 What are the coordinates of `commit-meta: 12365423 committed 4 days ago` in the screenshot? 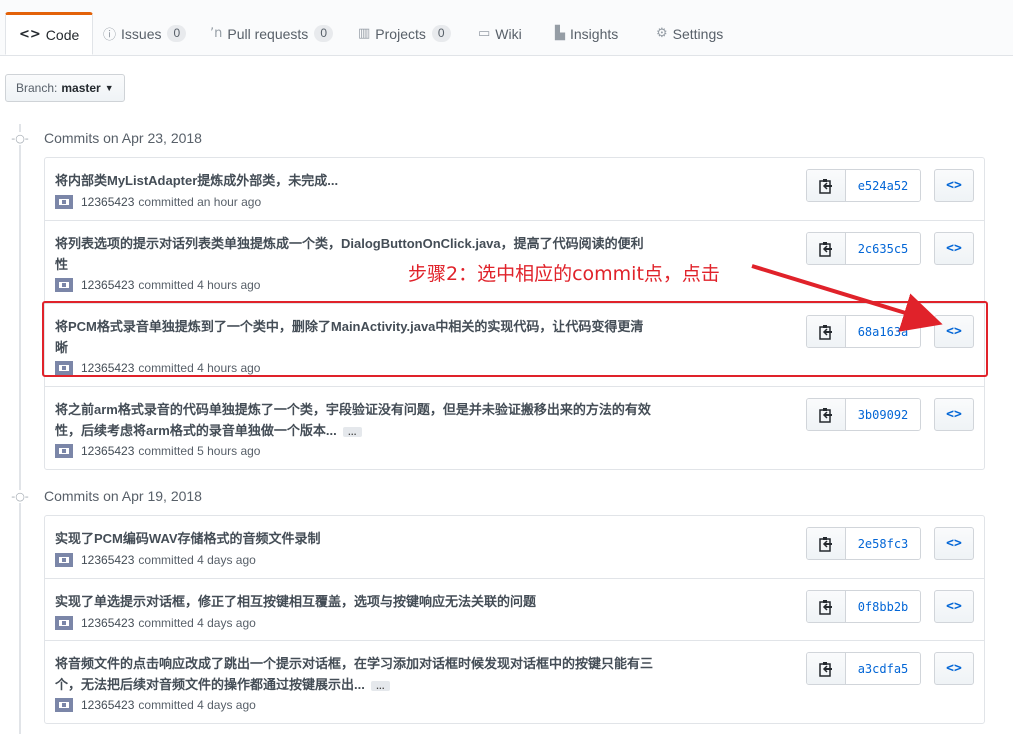 It's located at (155, 560).